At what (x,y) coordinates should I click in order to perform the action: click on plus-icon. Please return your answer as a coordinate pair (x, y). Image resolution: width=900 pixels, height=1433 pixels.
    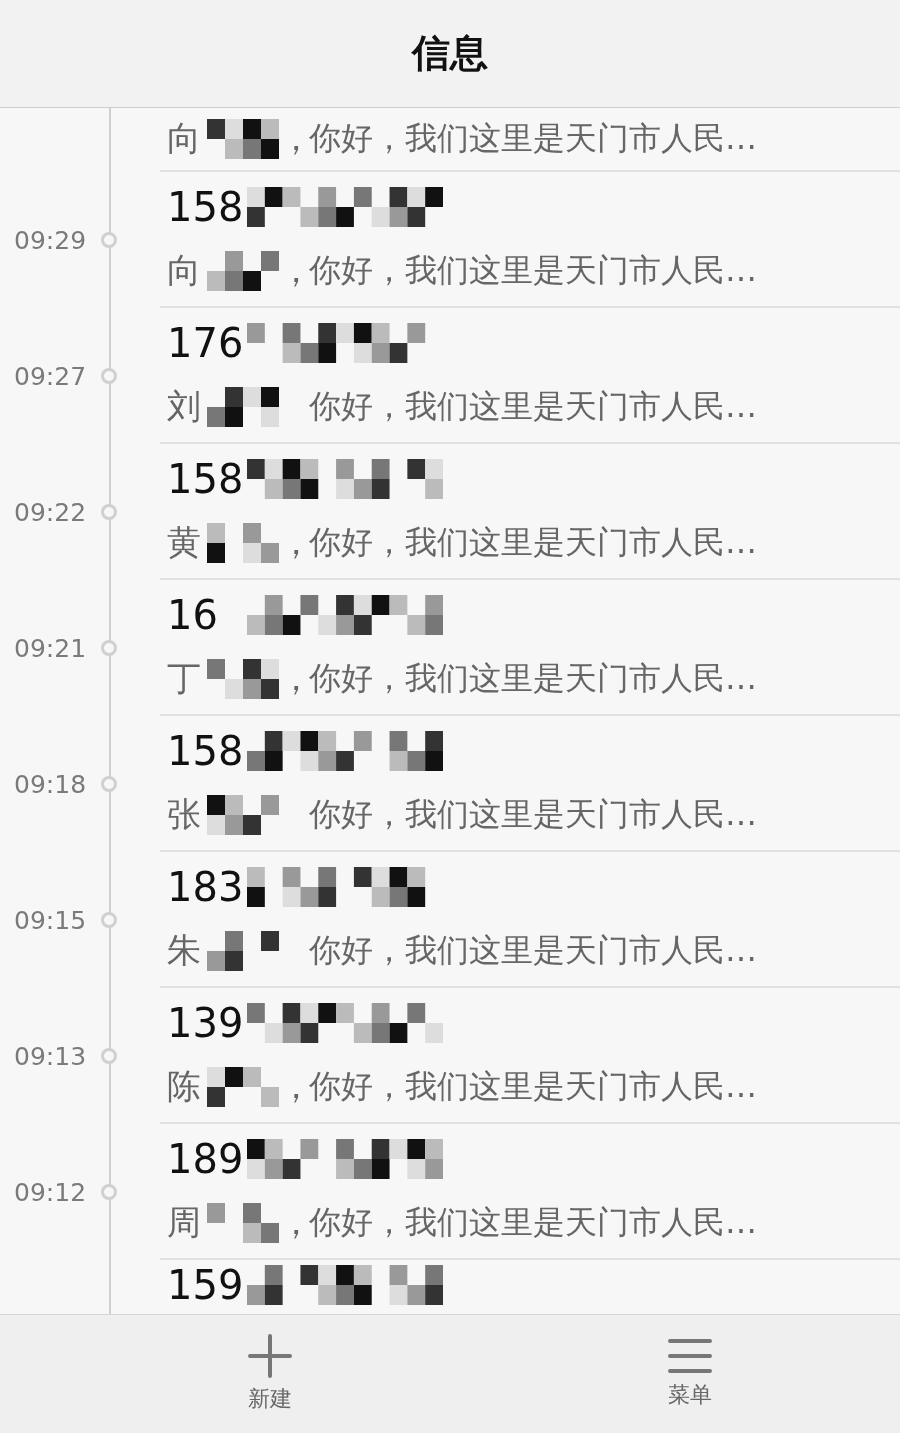
    Looking at the image, I should click on (270, 1356).